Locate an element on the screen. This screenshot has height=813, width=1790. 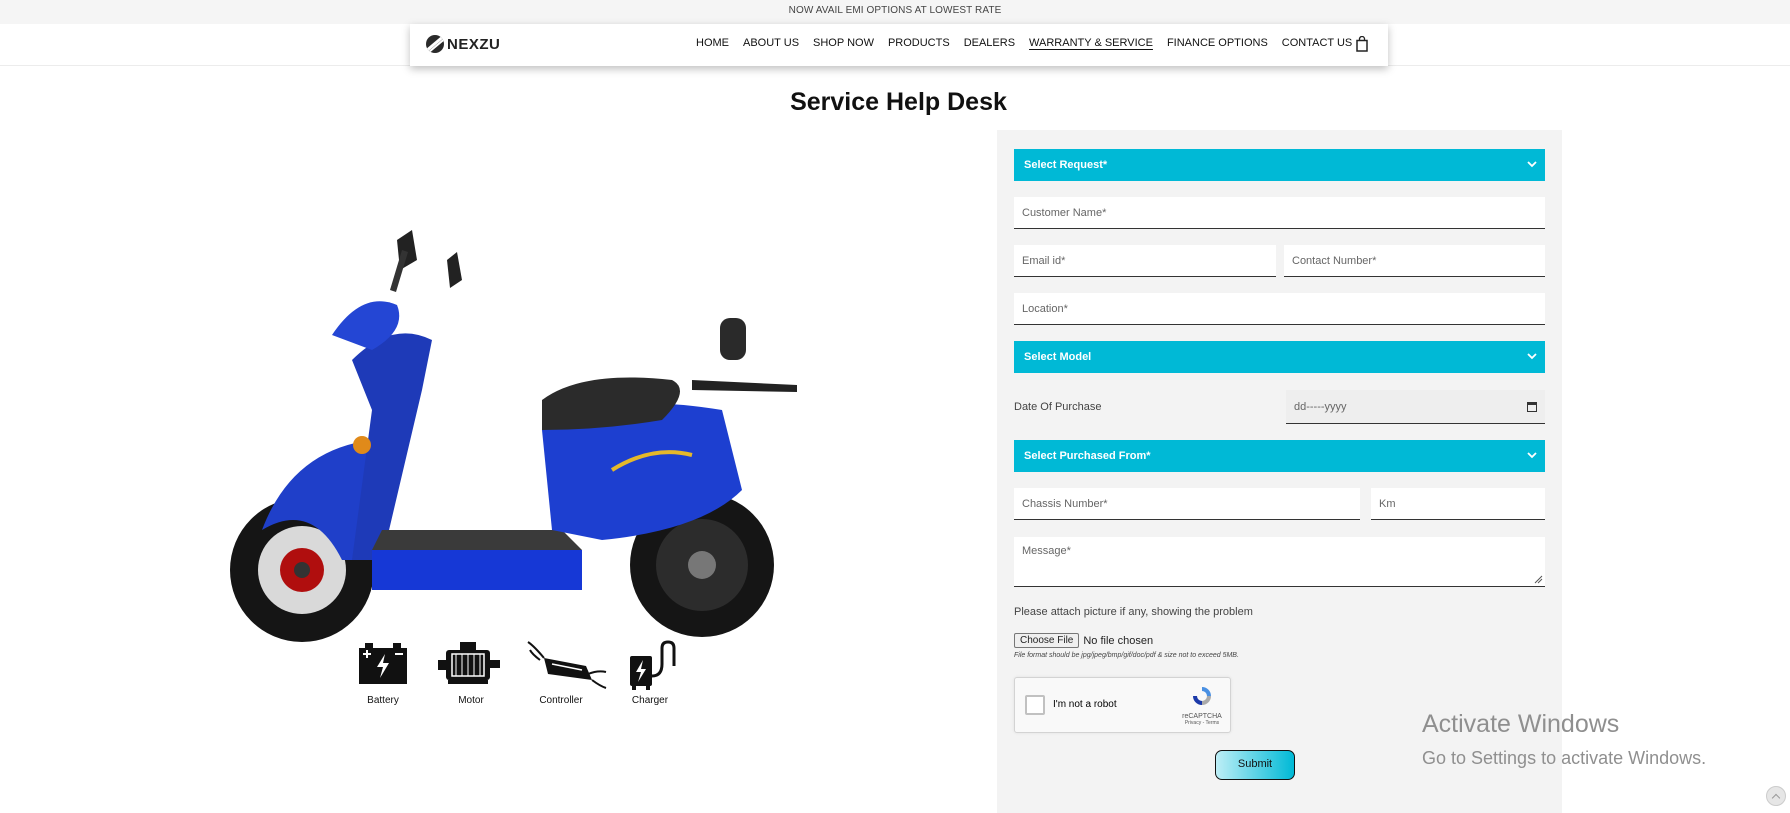
motor-icon is located at coordinates (469, 663).